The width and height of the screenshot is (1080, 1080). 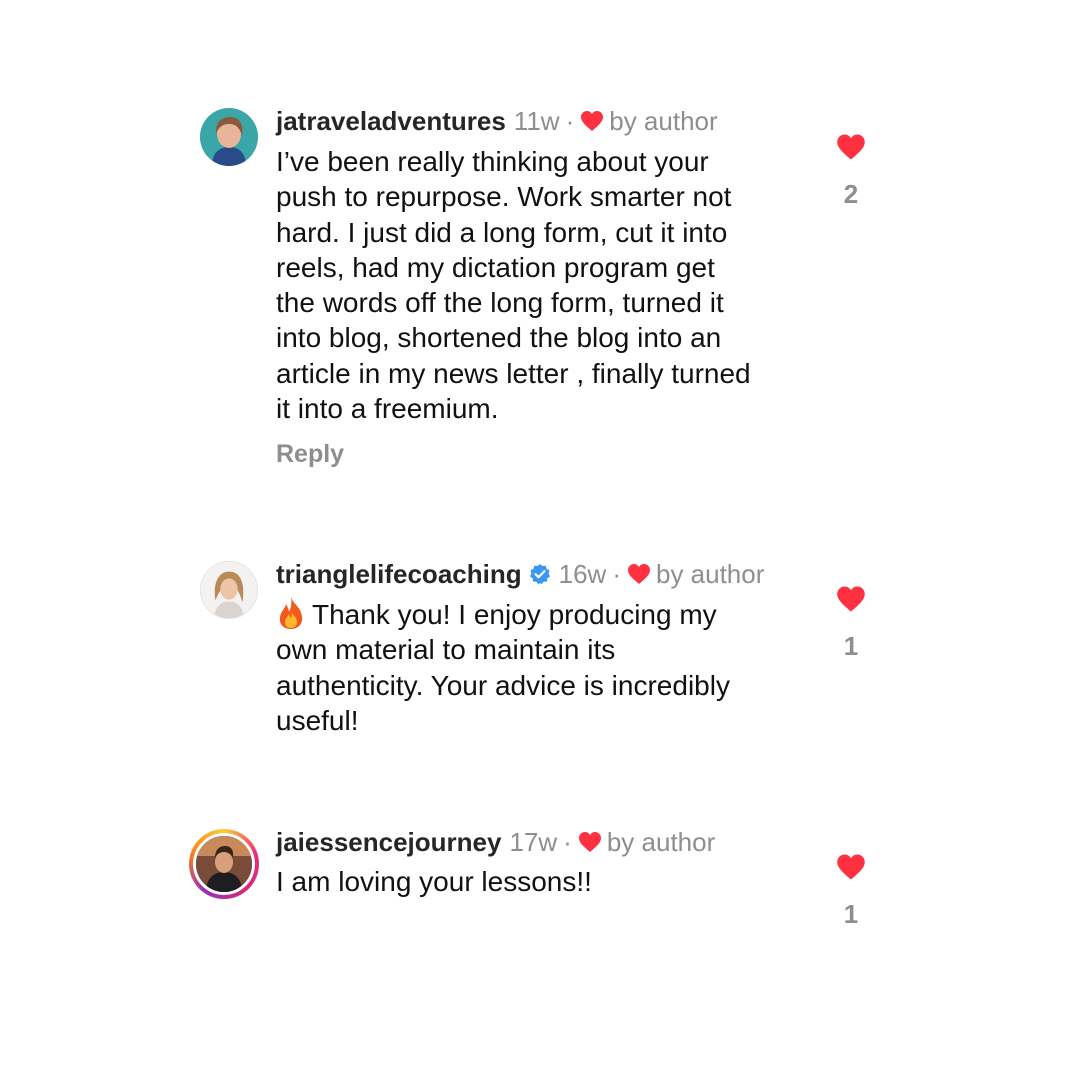 What do you see at coordinates (434, 881) in the screenshot?
I see `comment-text-line: I am loving your lessons!!` at bounding box center [434, 881].